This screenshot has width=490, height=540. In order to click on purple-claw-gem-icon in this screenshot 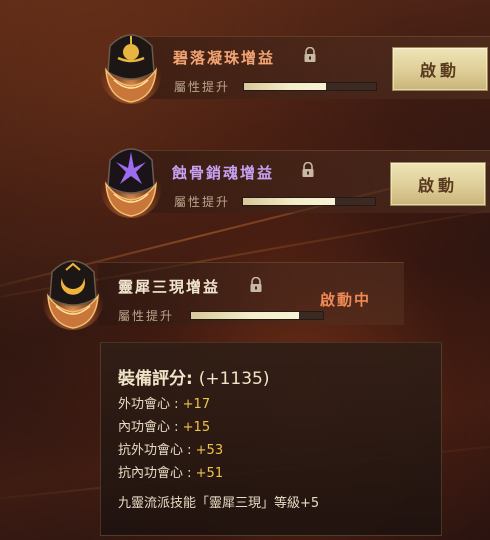, I will do `click(131, 179)`.